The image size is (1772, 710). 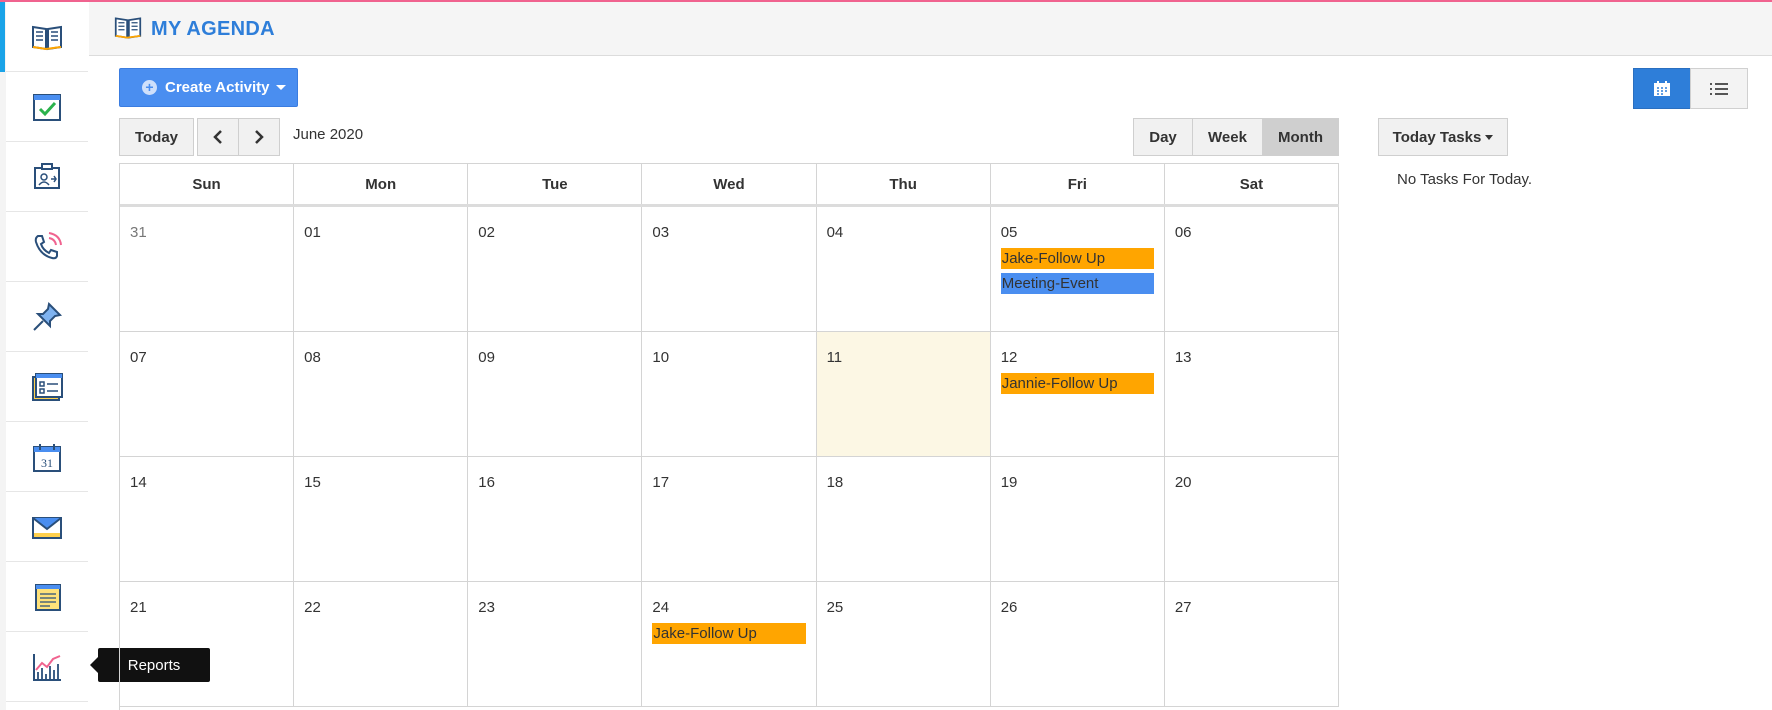 What do you see at coordinates (1183, 607) in the screenshot?
I see `day-number: 27` at bounding box center [1183, 607].